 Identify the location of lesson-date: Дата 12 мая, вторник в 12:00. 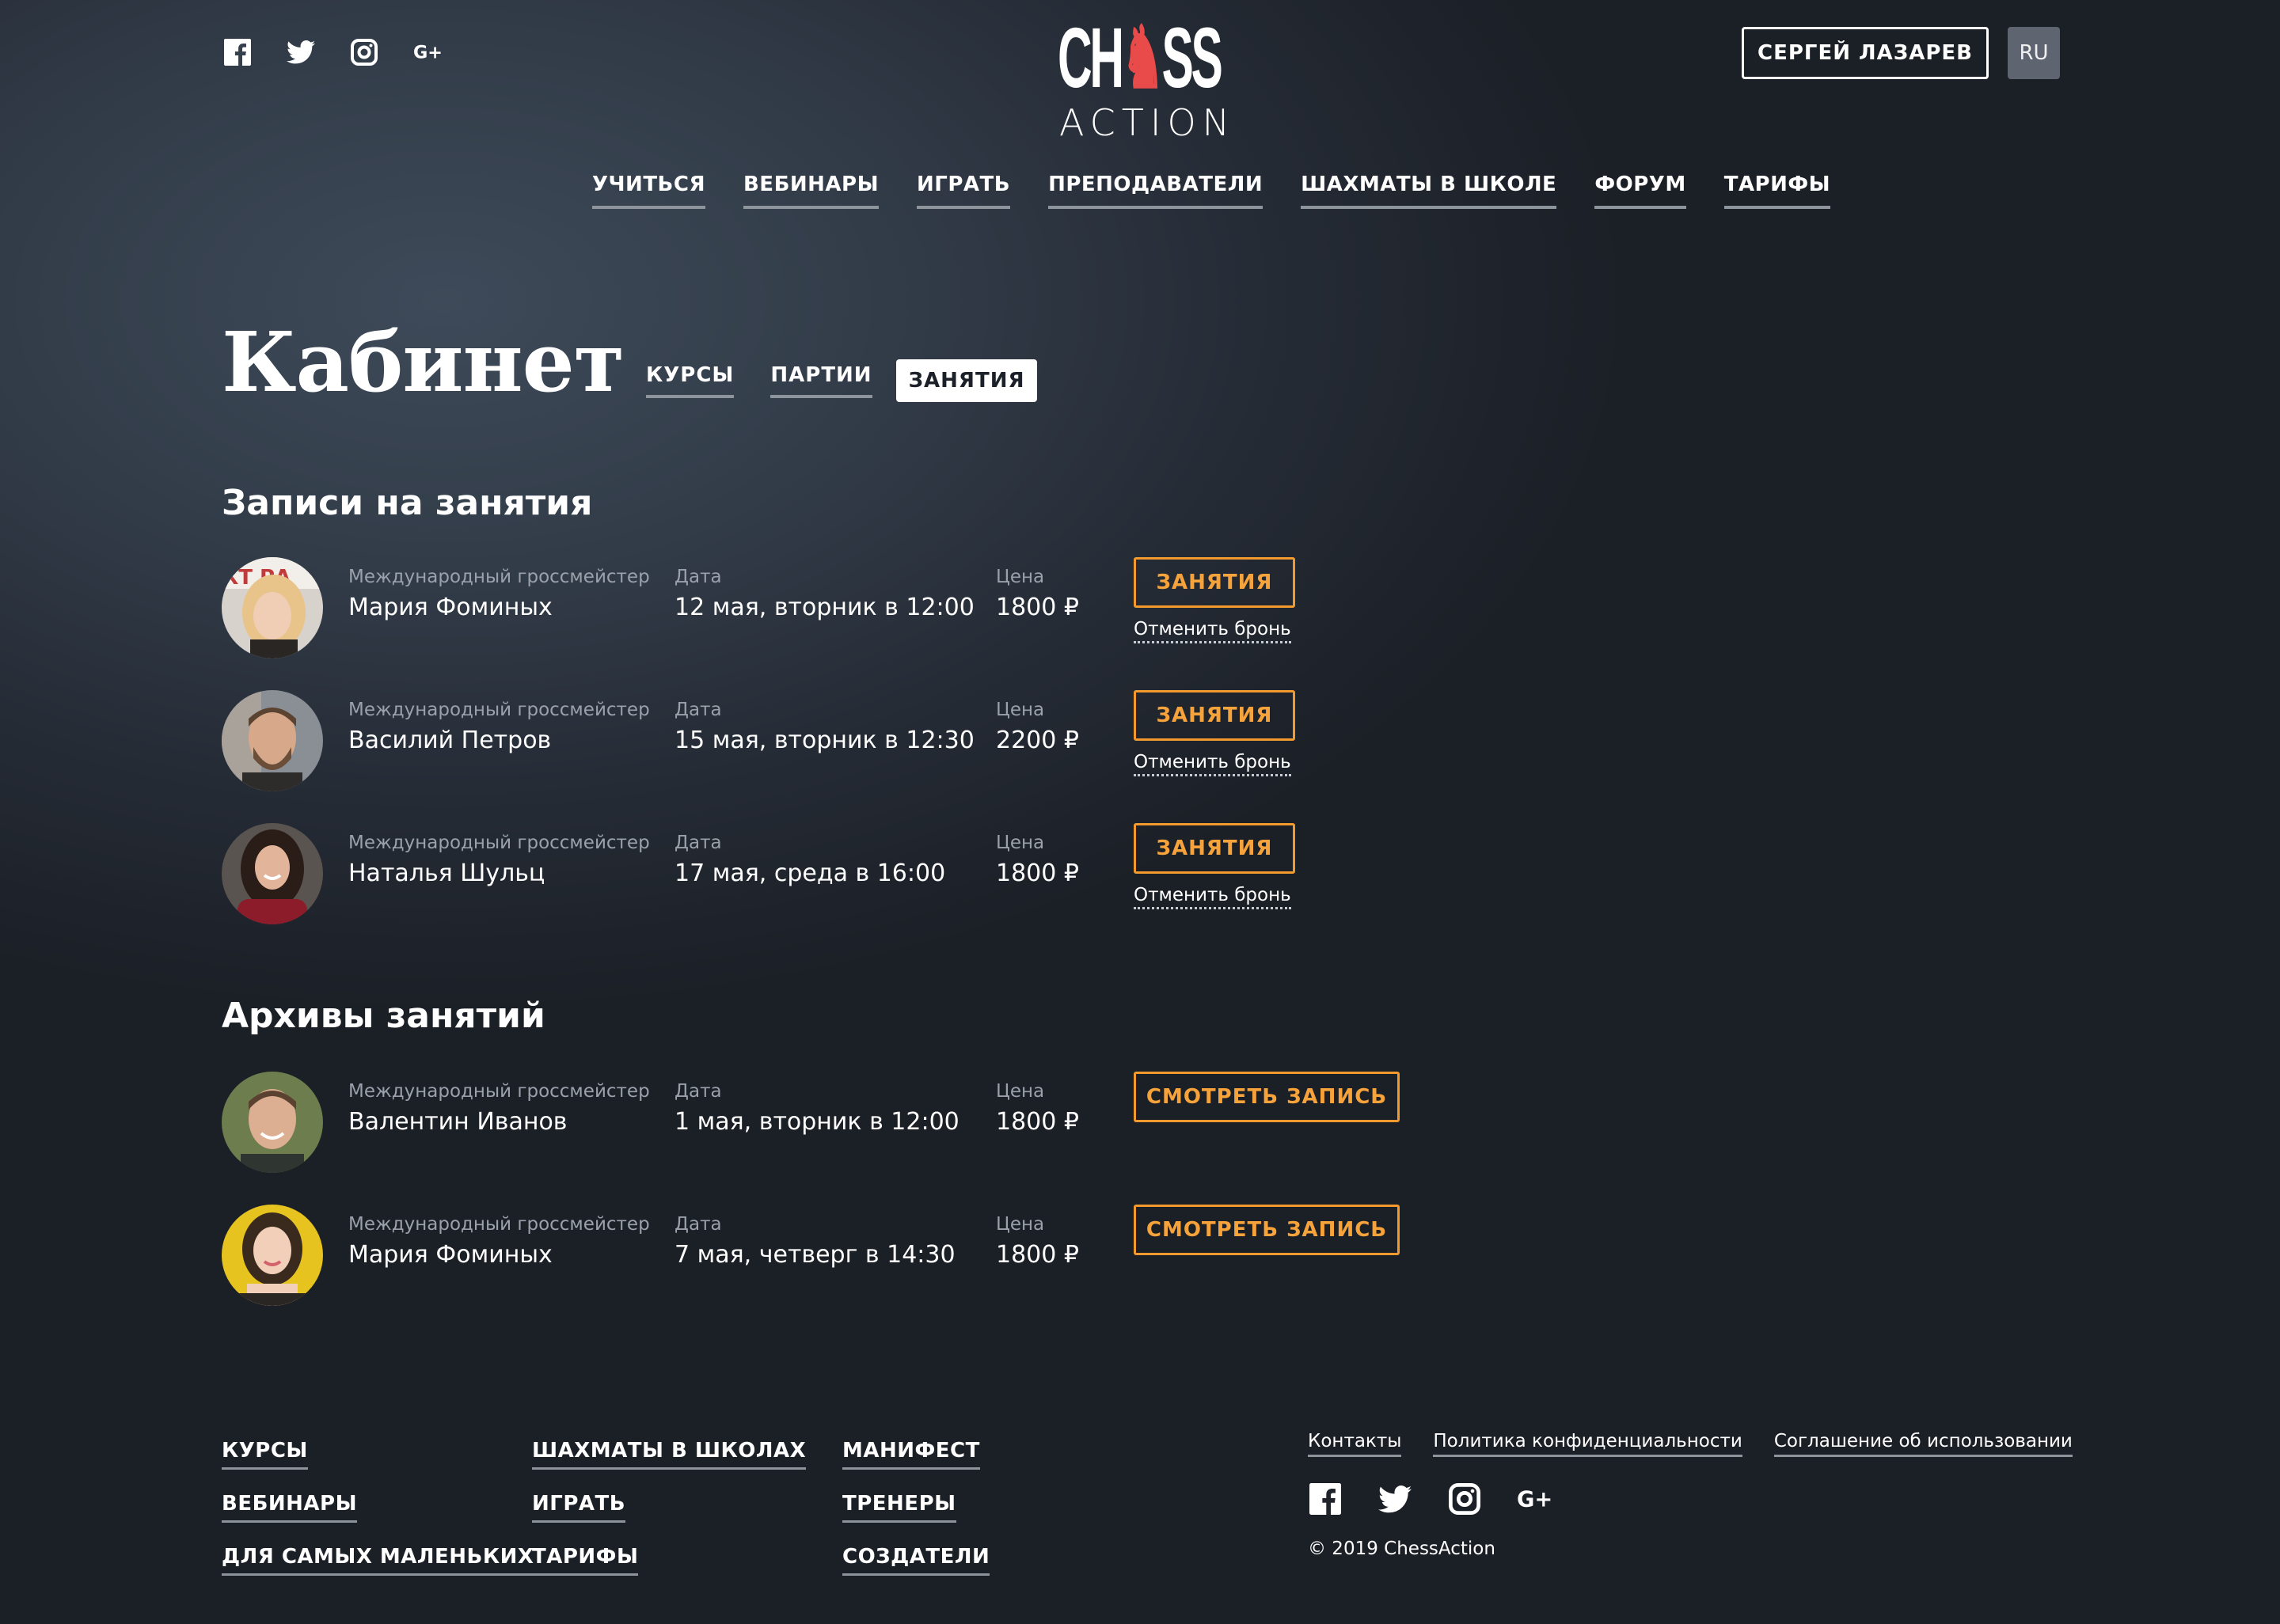
(824, 595).